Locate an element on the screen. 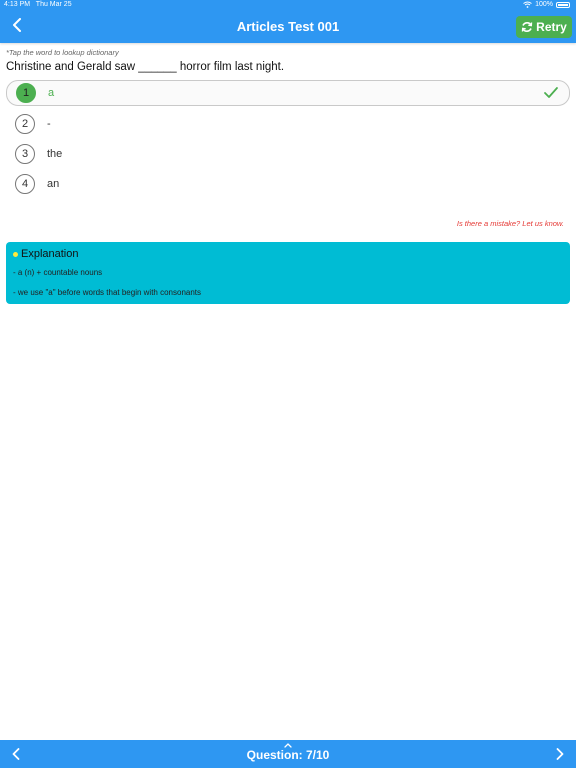 This screenshot has height=768, width=576. wifi-icon is located at coordinates (527, 4).